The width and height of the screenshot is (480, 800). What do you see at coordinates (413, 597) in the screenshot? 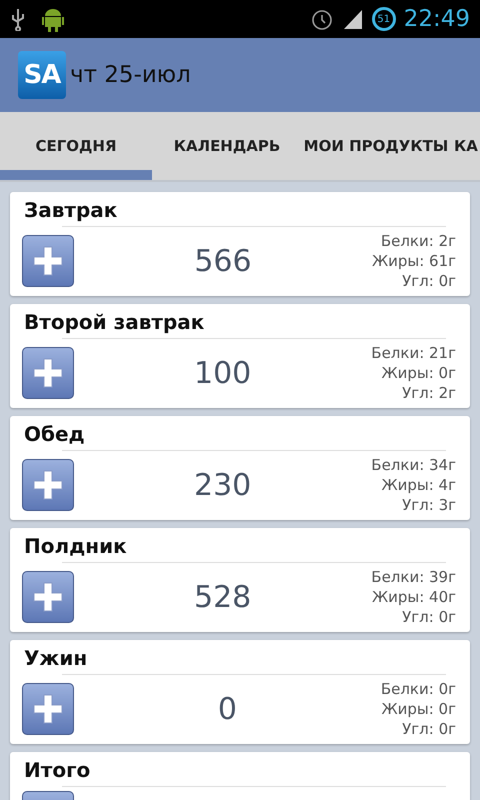
I see `macro-text: Жиры: 40г` at bounding box center [413, 597].